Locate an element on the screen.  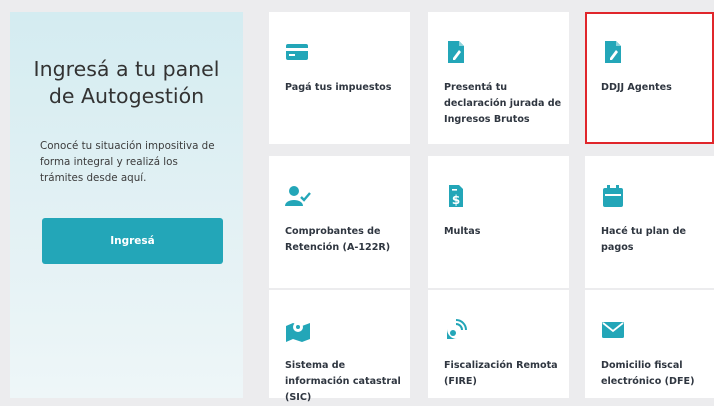
card-label: Comprobantes de Retención (A-122R) is located at coordinates (338, 239).